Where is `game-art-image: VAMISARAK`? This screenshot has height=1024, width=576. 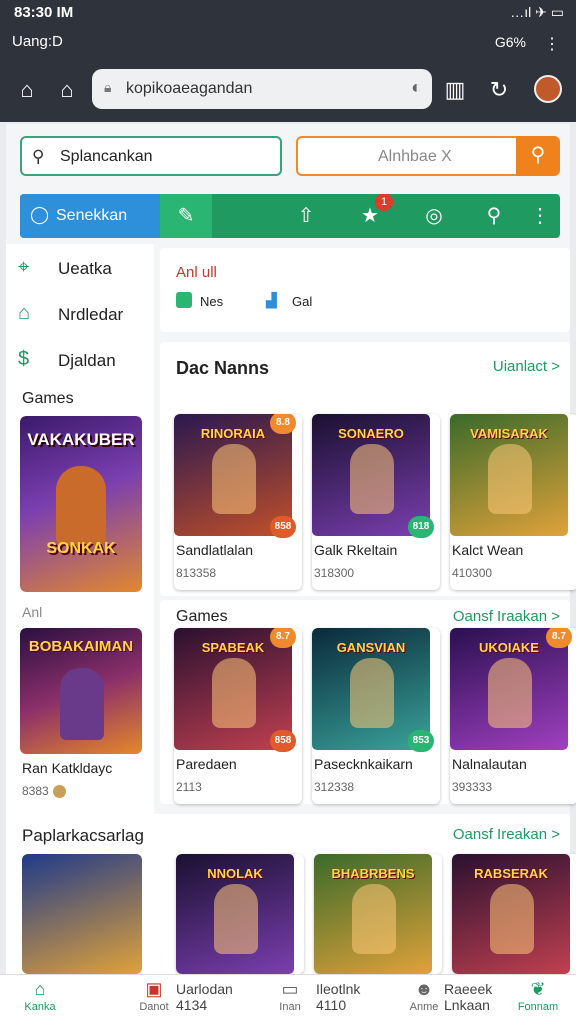 game-art-image: VAMISARAK is located at coordinates (509, 475).